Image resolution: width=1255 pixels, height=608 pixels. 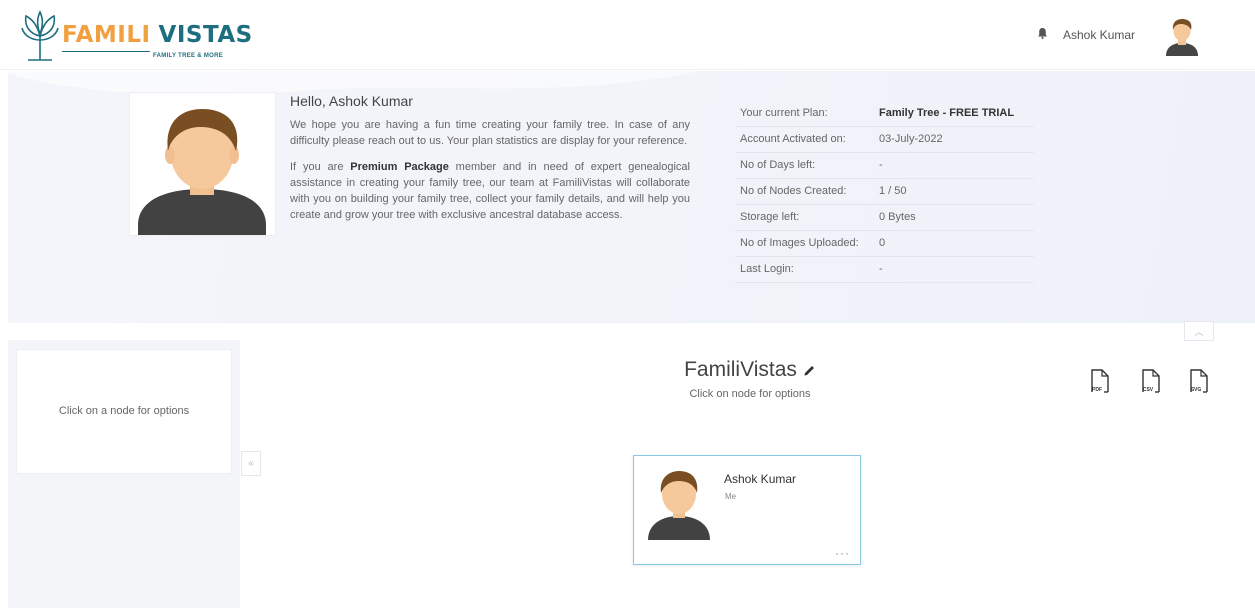 What do you see at coordinates (747, 510) in the screenshot?
I see `family-tree-node: Ashok Kumar Me ···` at bounding box center [747, 510].